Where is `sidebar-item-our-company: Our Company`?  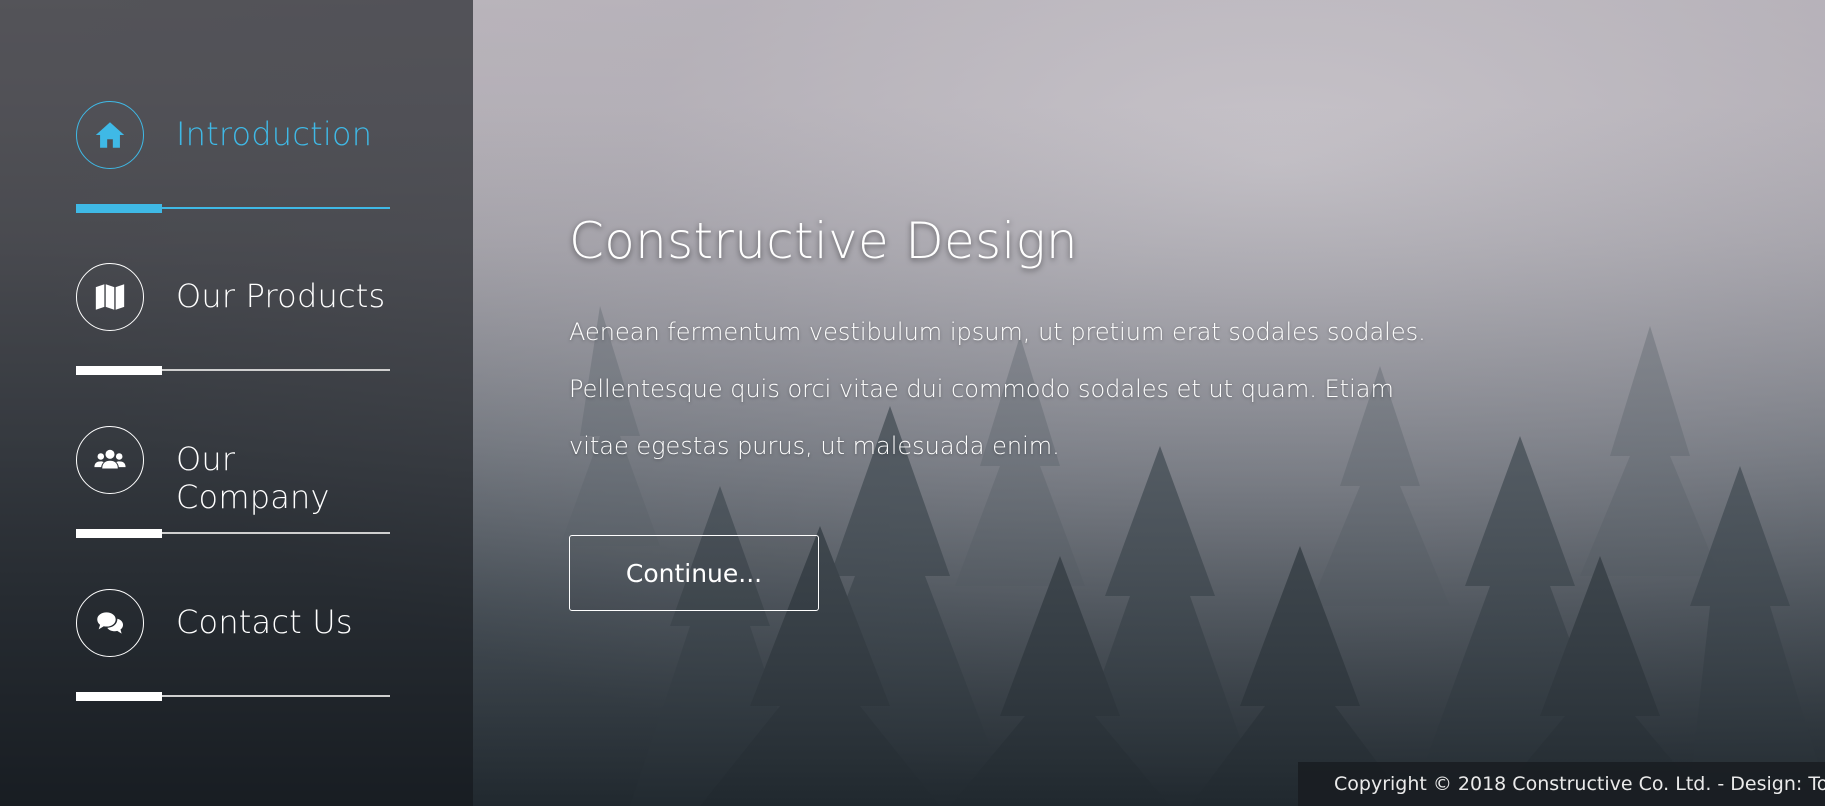
sidebar-item-our-company: Our Company is located at coordinates (233, 496).